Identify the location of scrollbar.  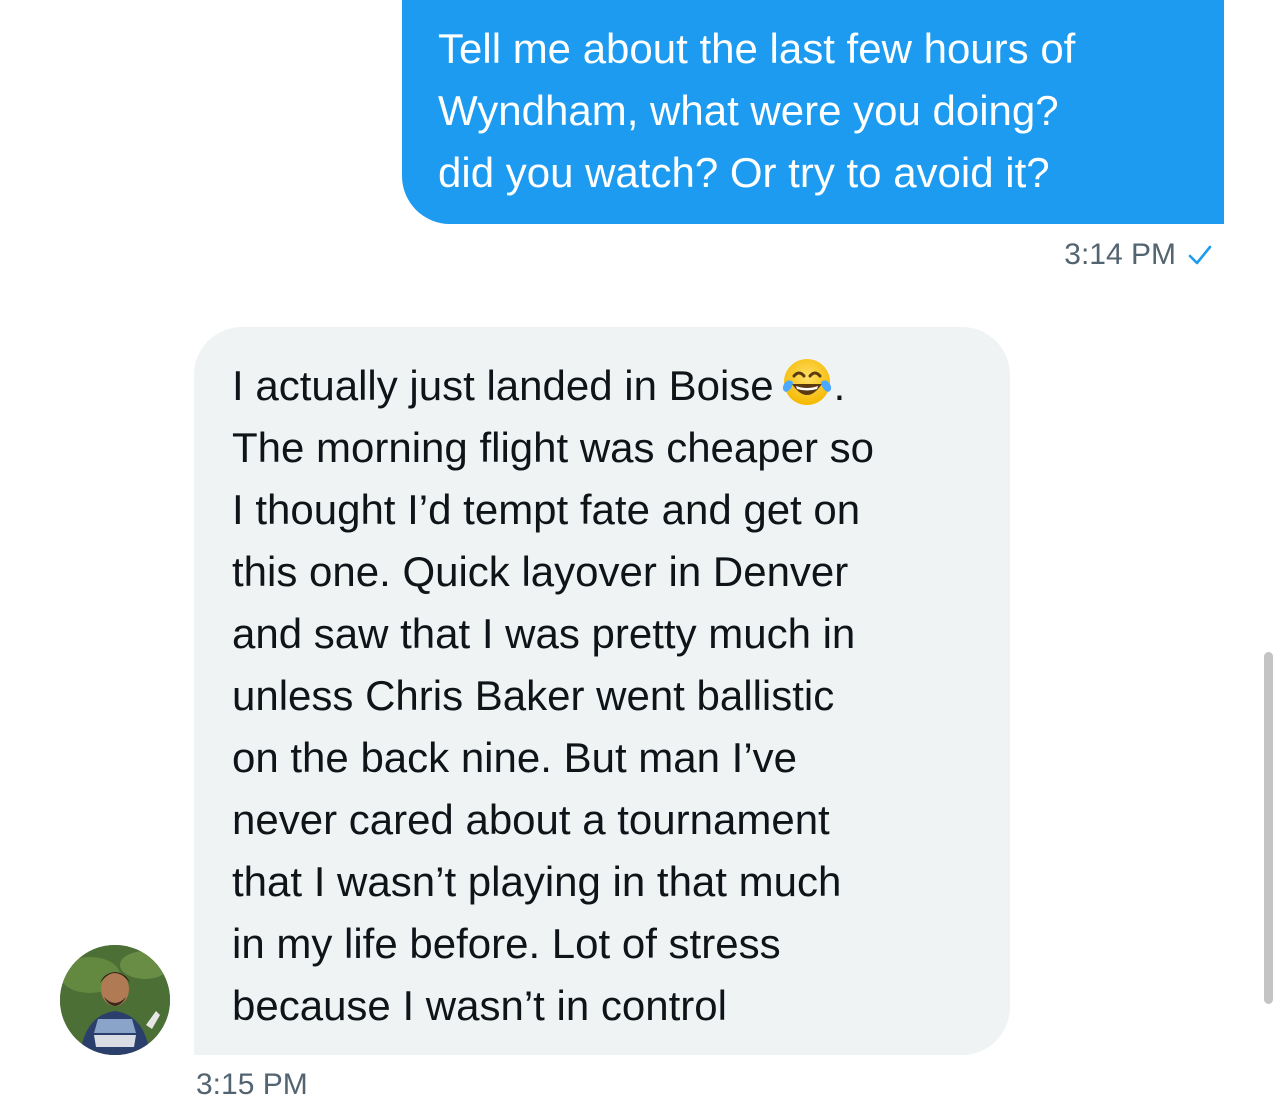
(1268, 828).